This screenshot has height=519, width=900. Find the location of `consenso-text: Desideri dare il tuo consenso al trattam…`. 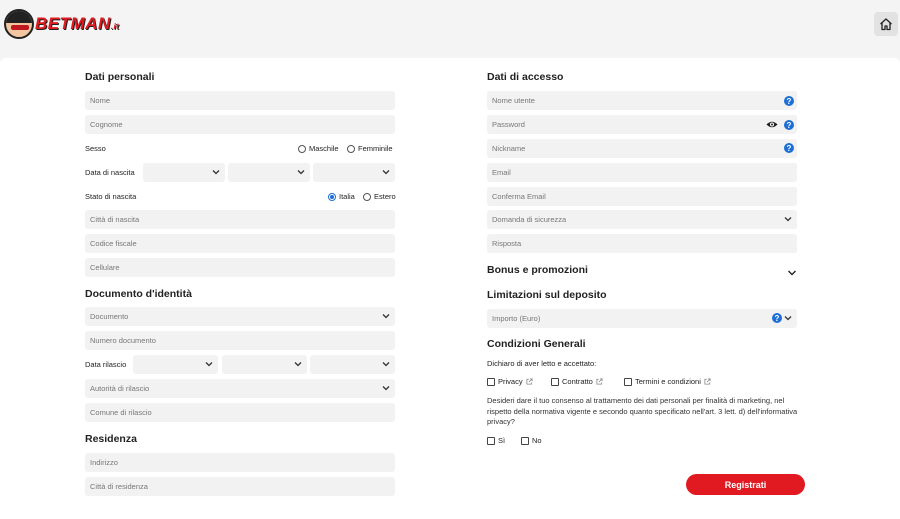

consenso-text: Desideri dare il tuo consenso al trattam… is located at coordinates (642, 411).